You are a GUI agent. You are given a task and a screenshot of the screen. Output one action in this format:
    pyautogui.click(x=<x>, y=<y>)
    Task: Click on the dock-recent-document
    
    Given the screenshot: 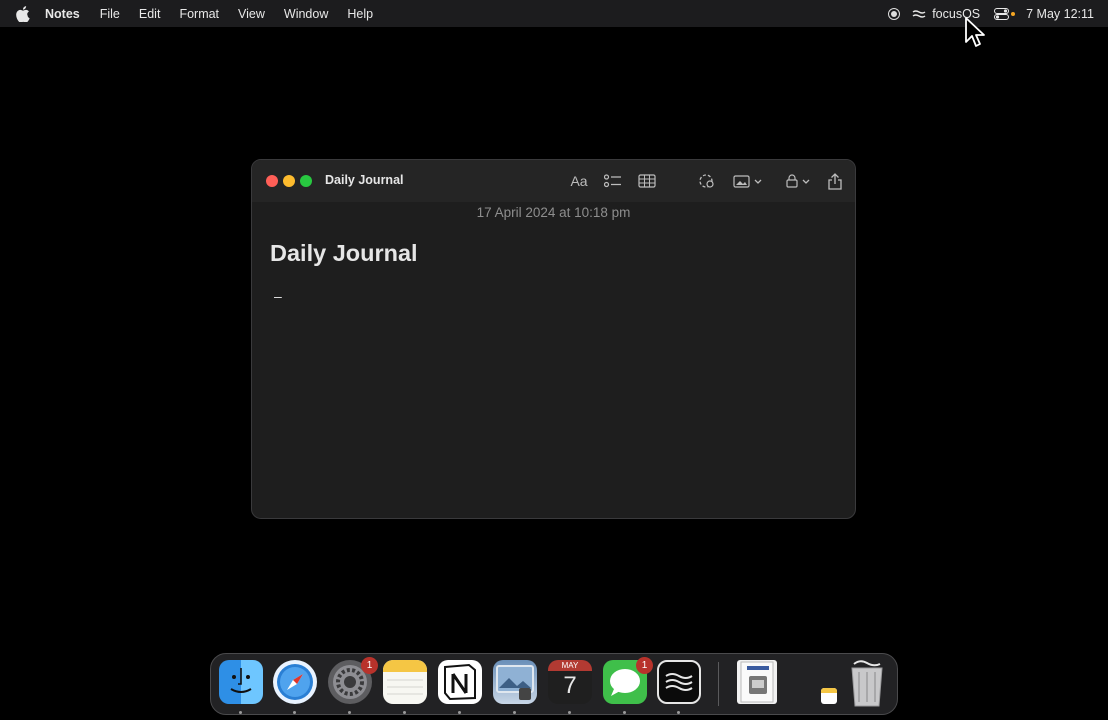 What is the action you would take?
    pyautogui.click(x=757, y=682)
    